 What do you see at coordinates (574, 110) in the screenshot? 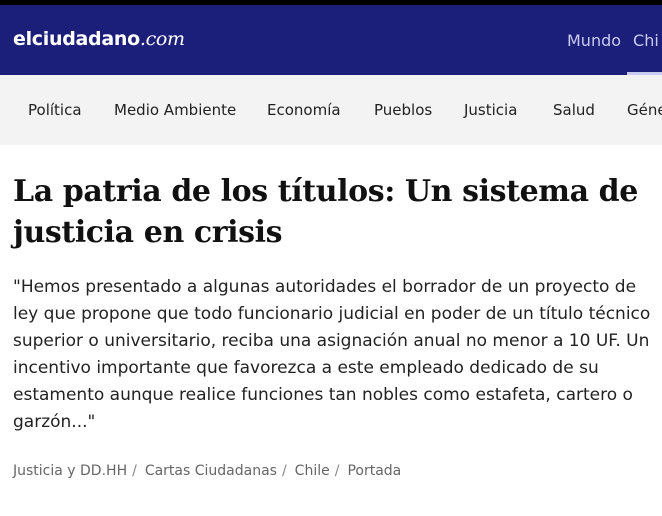
I see `category-salud: Salud` at bounding box center [574, 110].